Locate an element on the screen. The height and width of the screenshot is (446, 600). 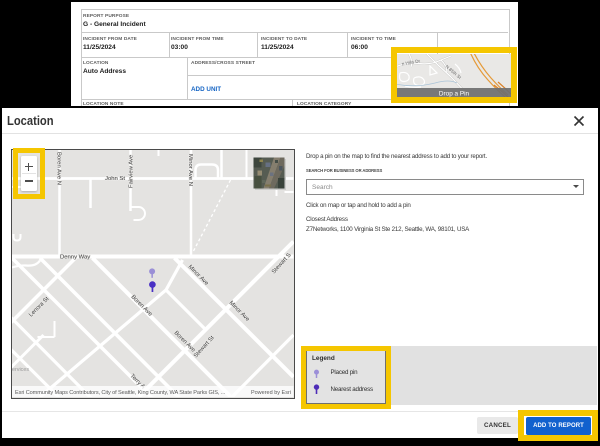
svg-text: Powered by Esri is located at coordinates (271, 393).